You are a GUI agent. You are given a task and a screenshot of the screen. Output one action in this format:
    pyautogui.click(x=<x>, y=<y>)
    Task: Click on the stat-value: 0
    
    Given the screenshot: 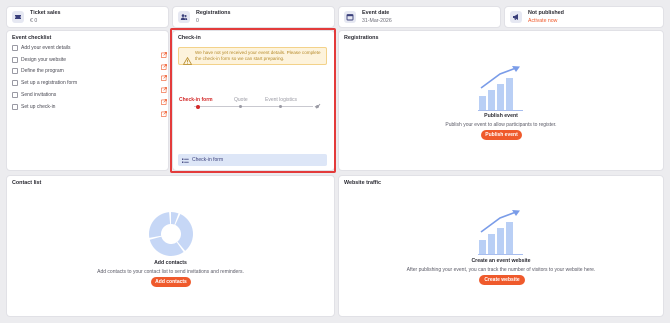 What is the action you would take?
    pyautogui.click(x=197, y=20)
    